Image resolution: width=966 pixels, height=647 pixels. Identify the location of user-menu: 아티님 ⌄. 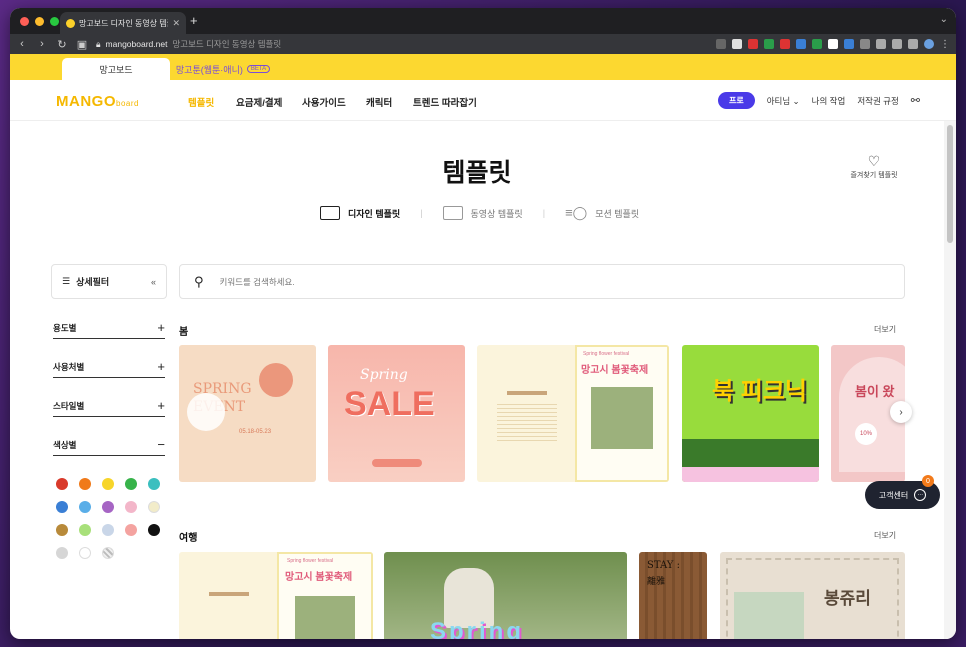
(783, 101).